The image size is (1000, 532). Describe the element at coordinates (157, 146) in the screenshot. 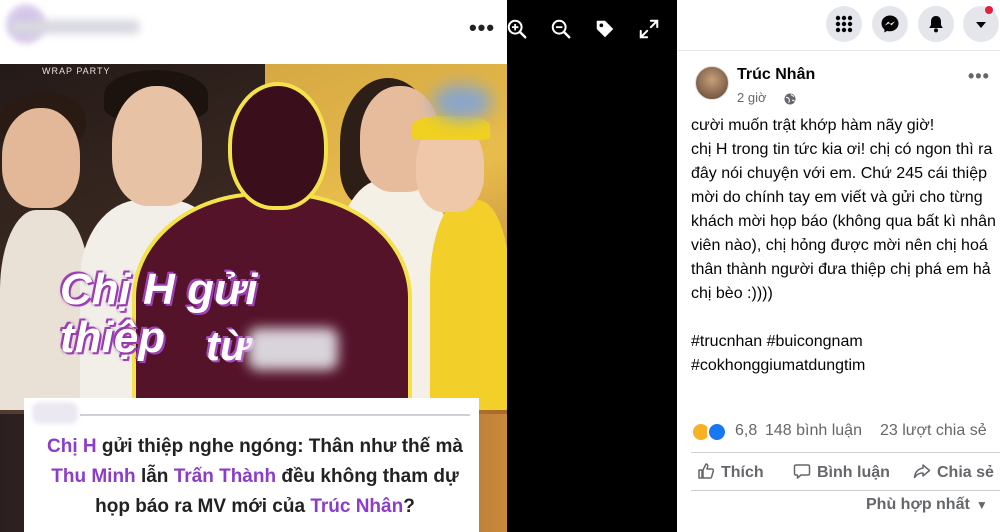

I see `person-2-face` at that location.